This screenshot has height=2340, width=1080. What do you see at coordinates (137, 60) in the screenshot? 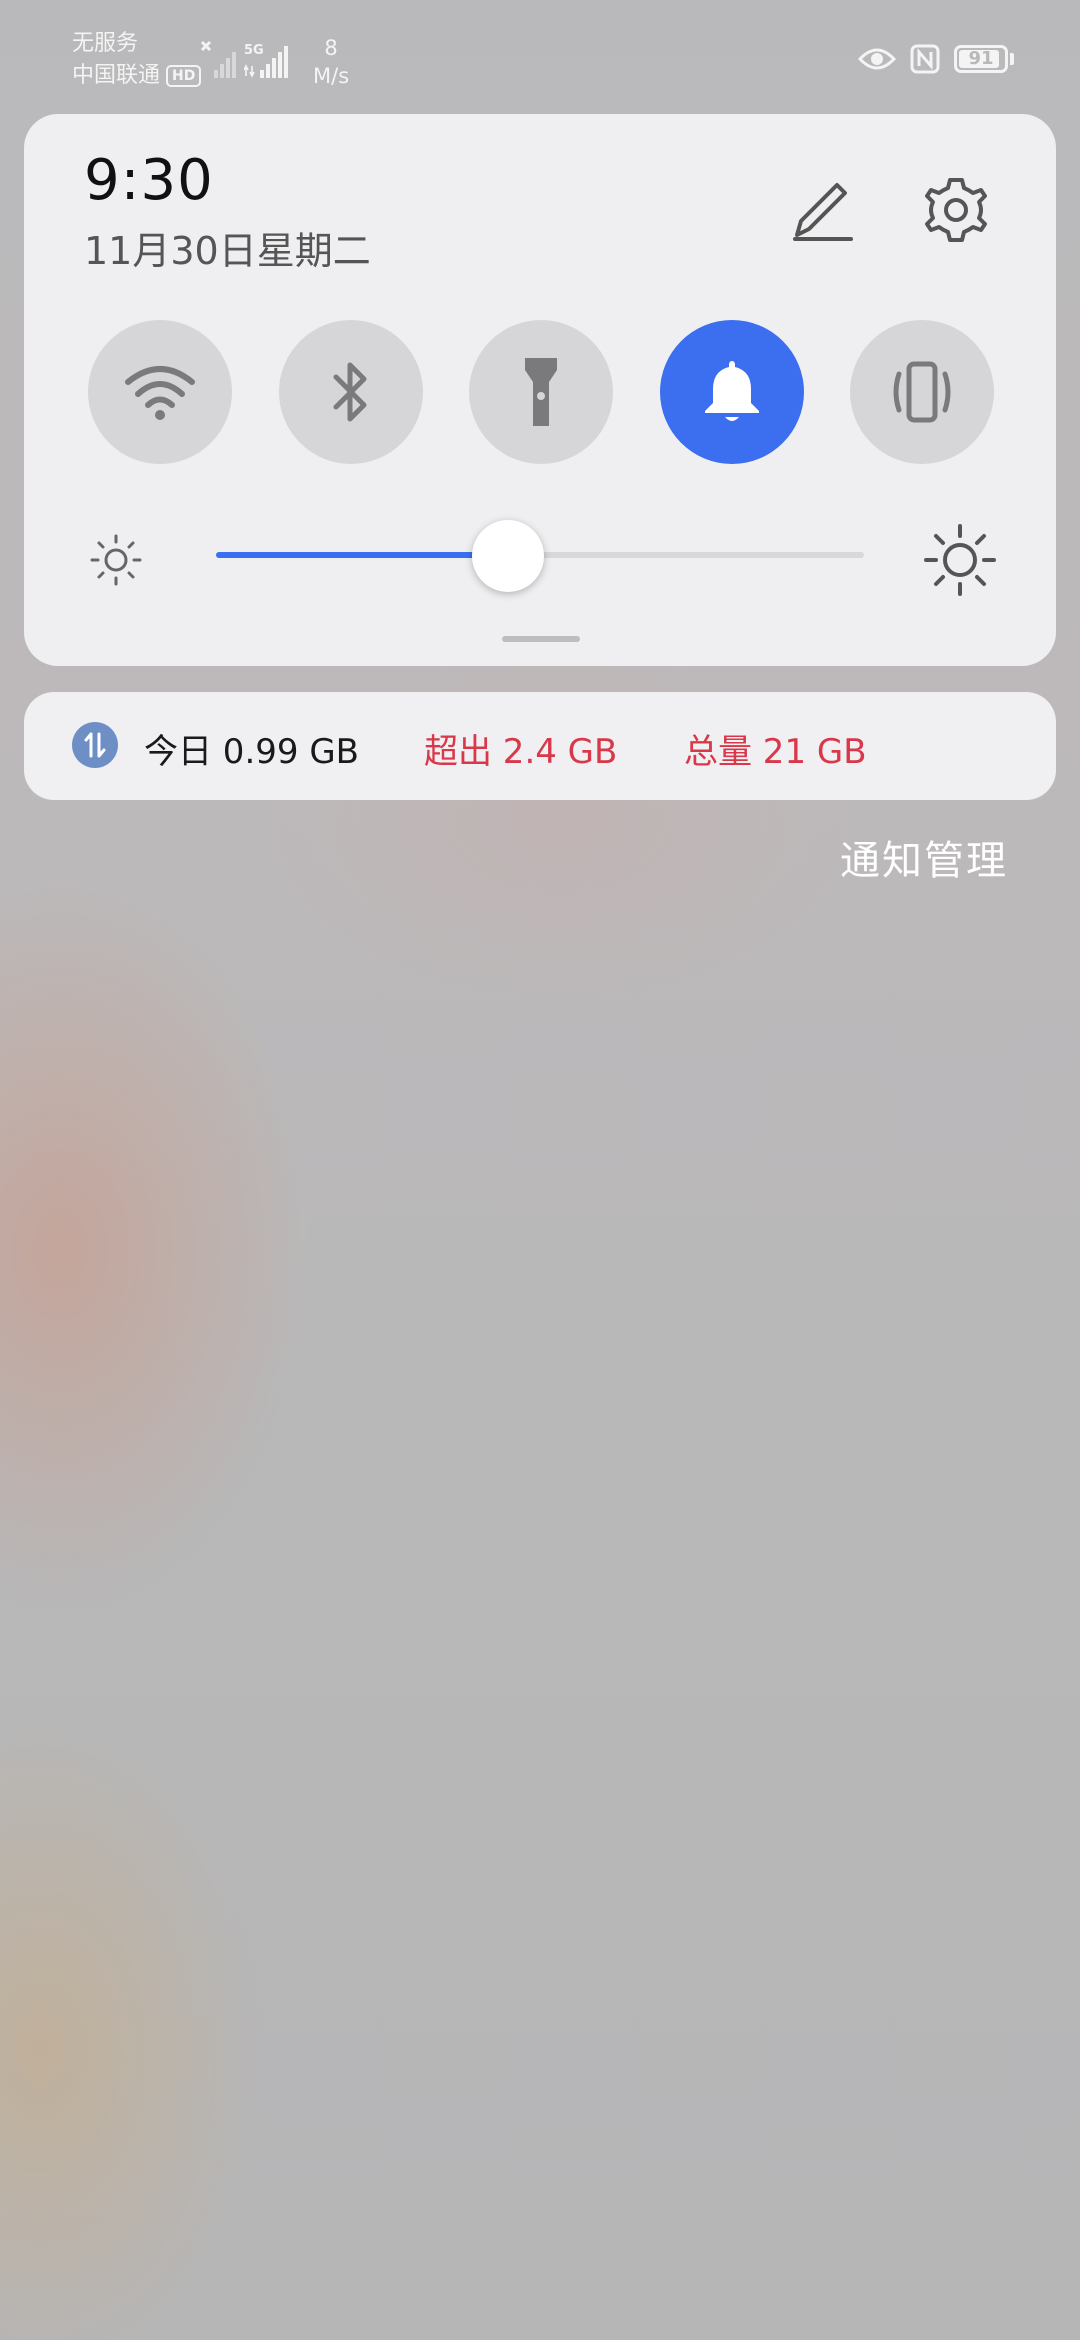
I see `carrier-info: 无服务 中国联通 HD` at bounding box center [137, 60].